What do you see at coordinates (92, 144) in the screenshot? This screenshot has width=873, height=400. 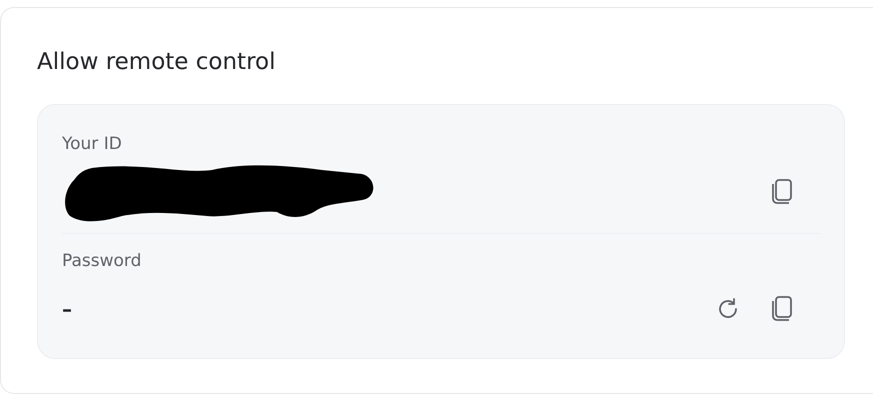 I see `field-label: Your ID` at bounding box center [92, 144].